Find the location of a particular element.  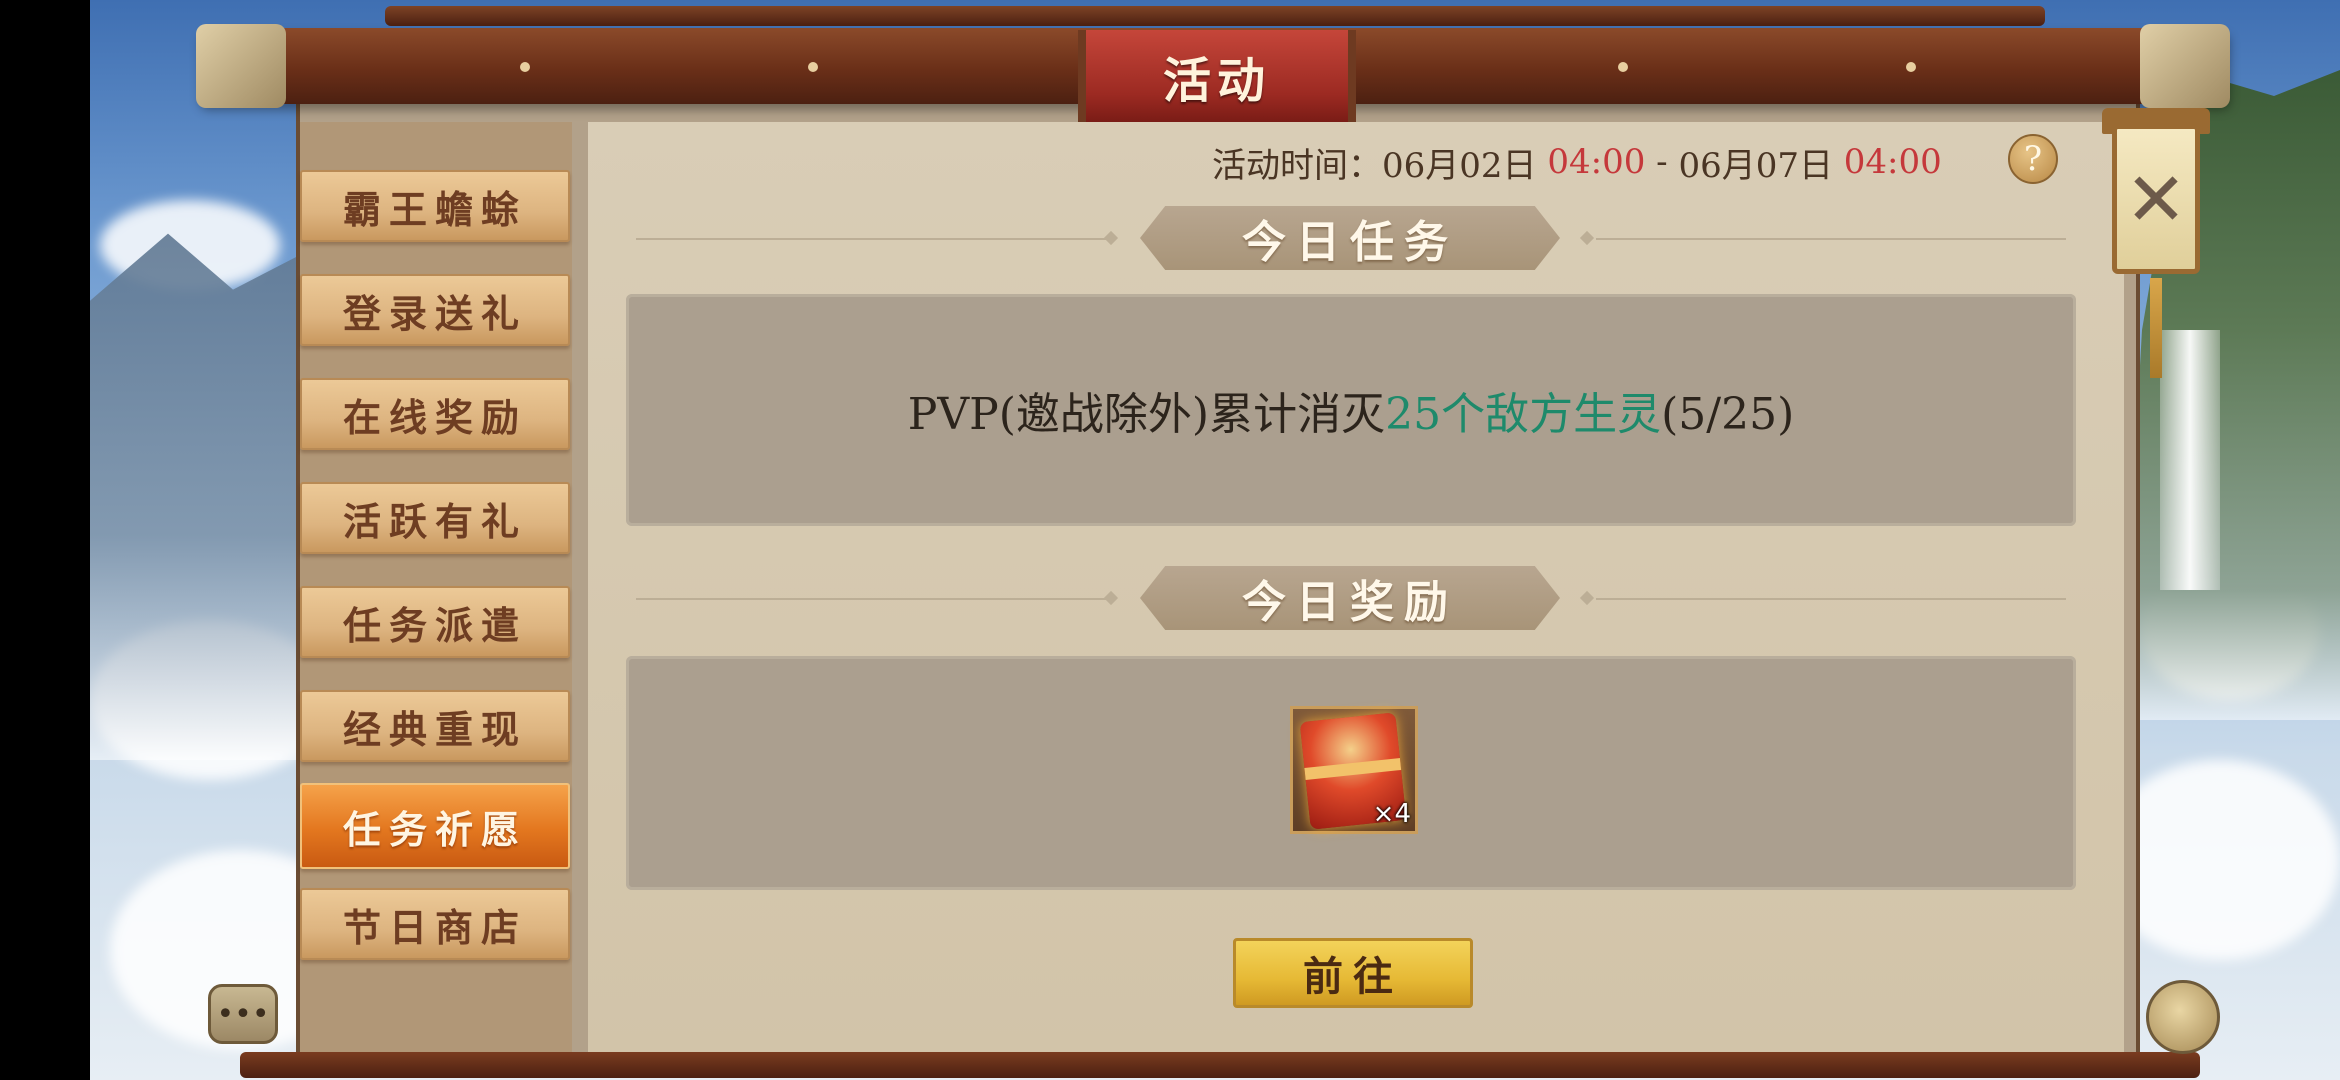

sidebar-item-task-dispatch: 任务派遣 is located at coordinates (435, 622).